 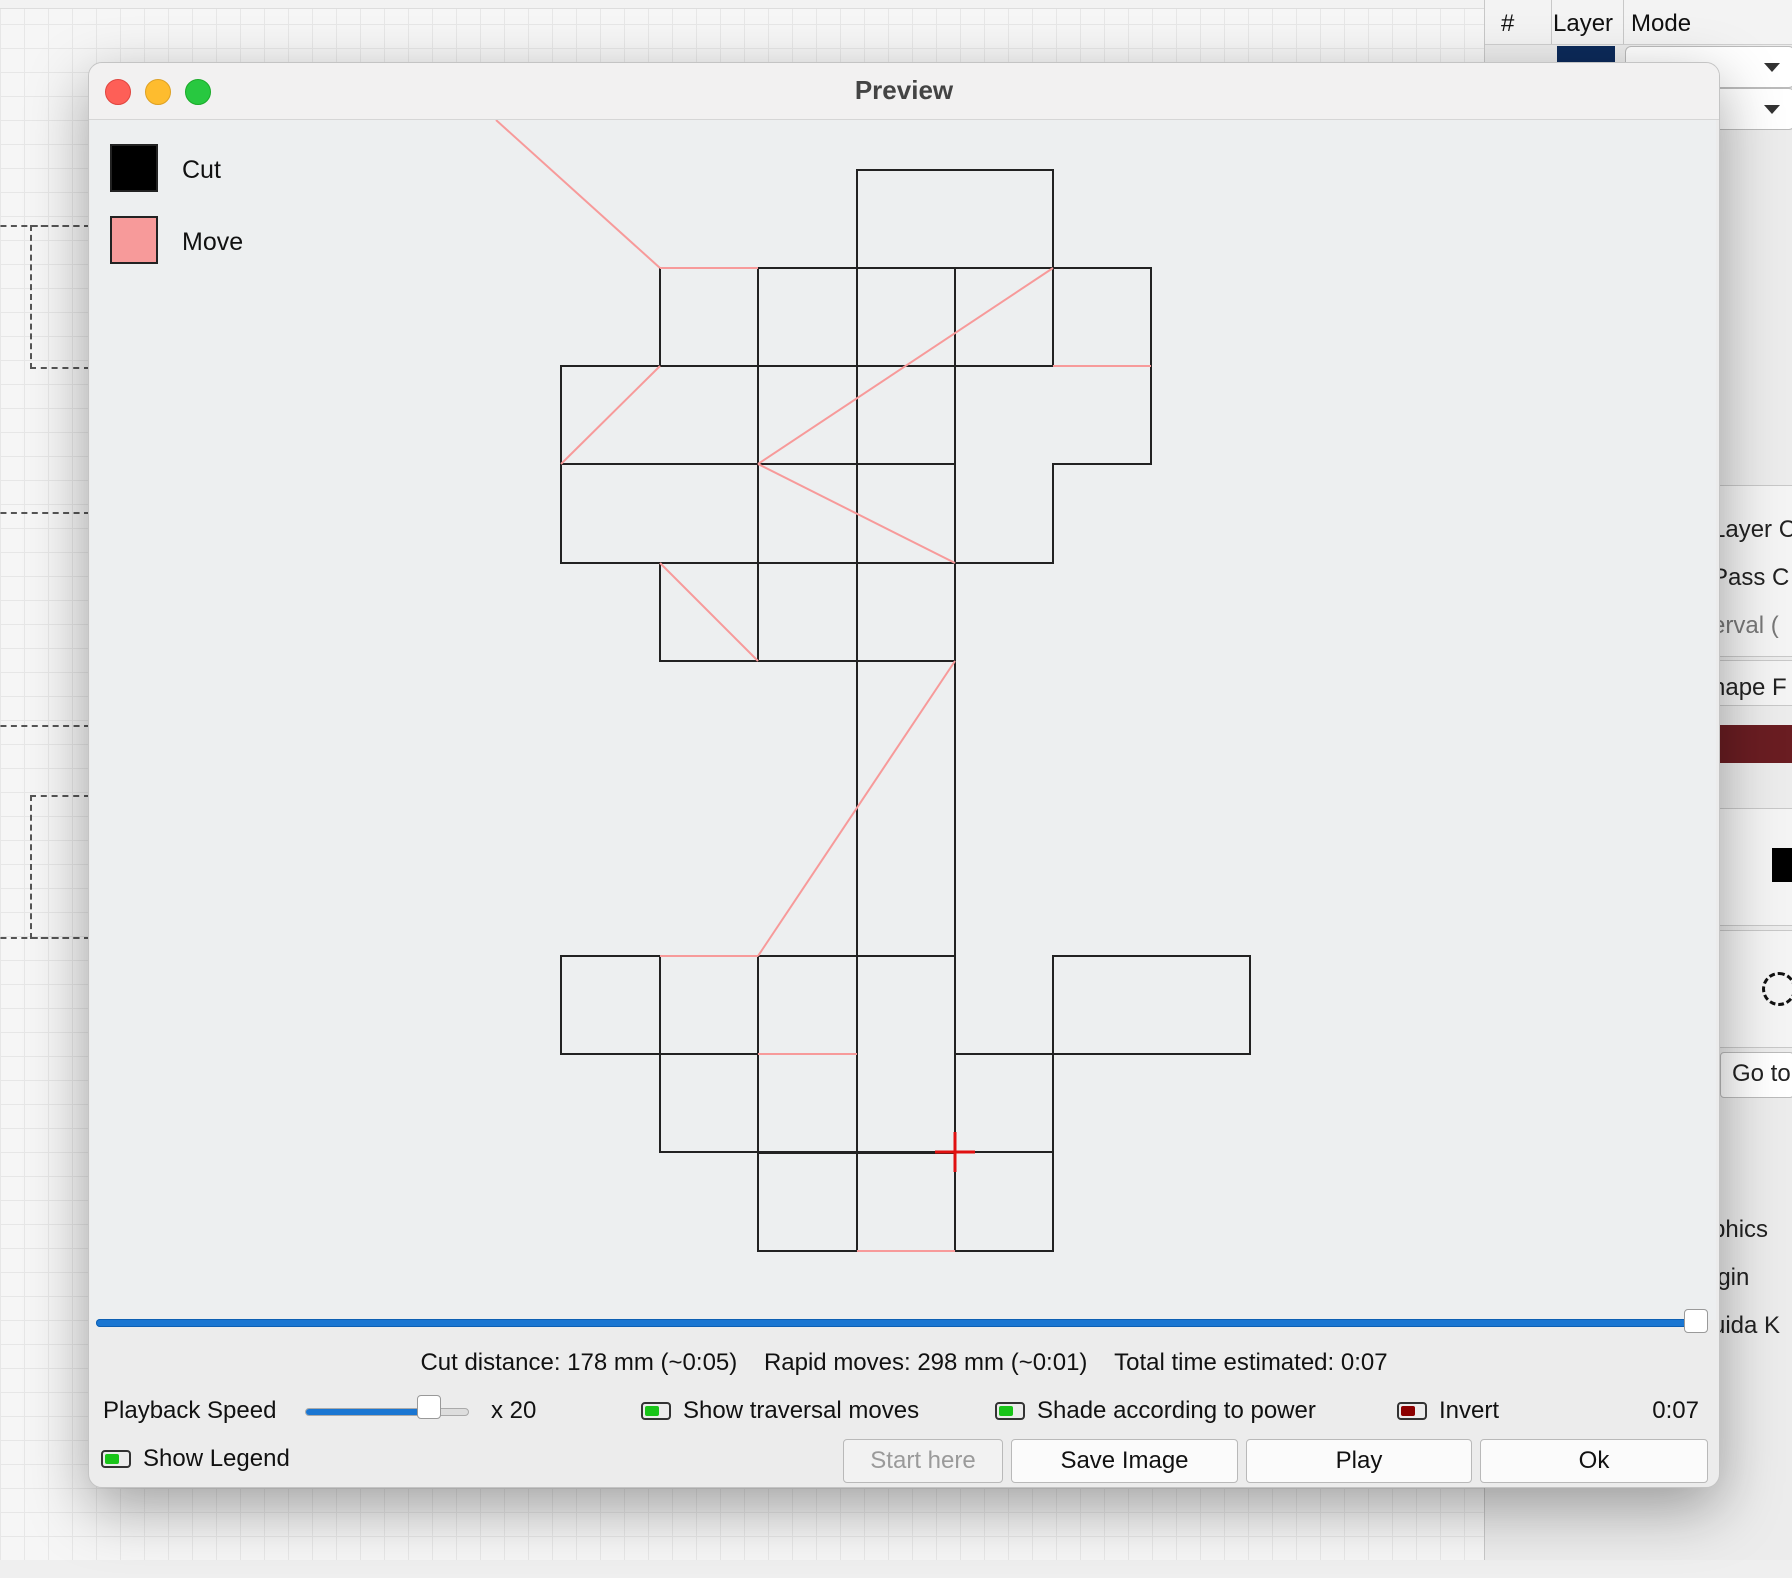 What do you see at coordinates (1124, 1461) in the screenshot?
I see `save-image-button: Save Image` at bounding box center [1124, 1461].